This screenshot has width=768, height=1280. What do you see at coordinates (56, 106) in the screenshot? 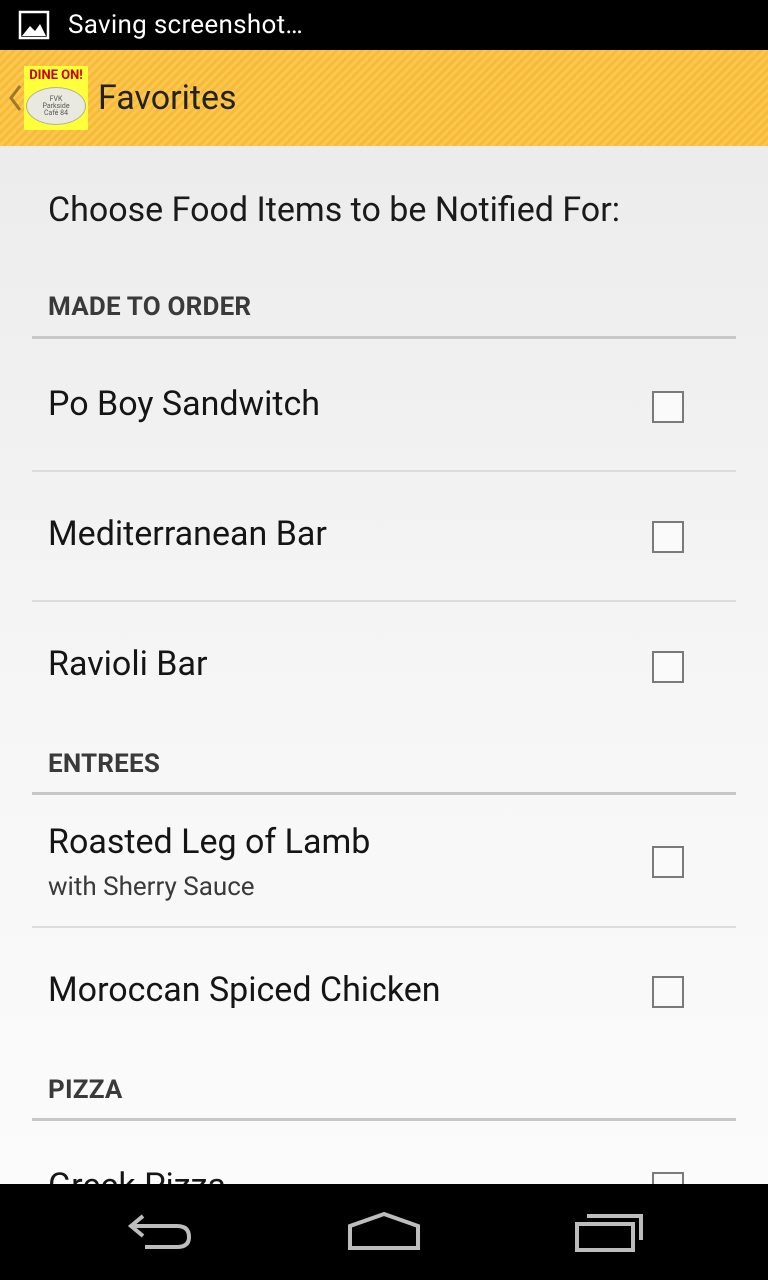
I see `logo-plate: FVK Parkside Café 84` at bounding box center [56, 106].